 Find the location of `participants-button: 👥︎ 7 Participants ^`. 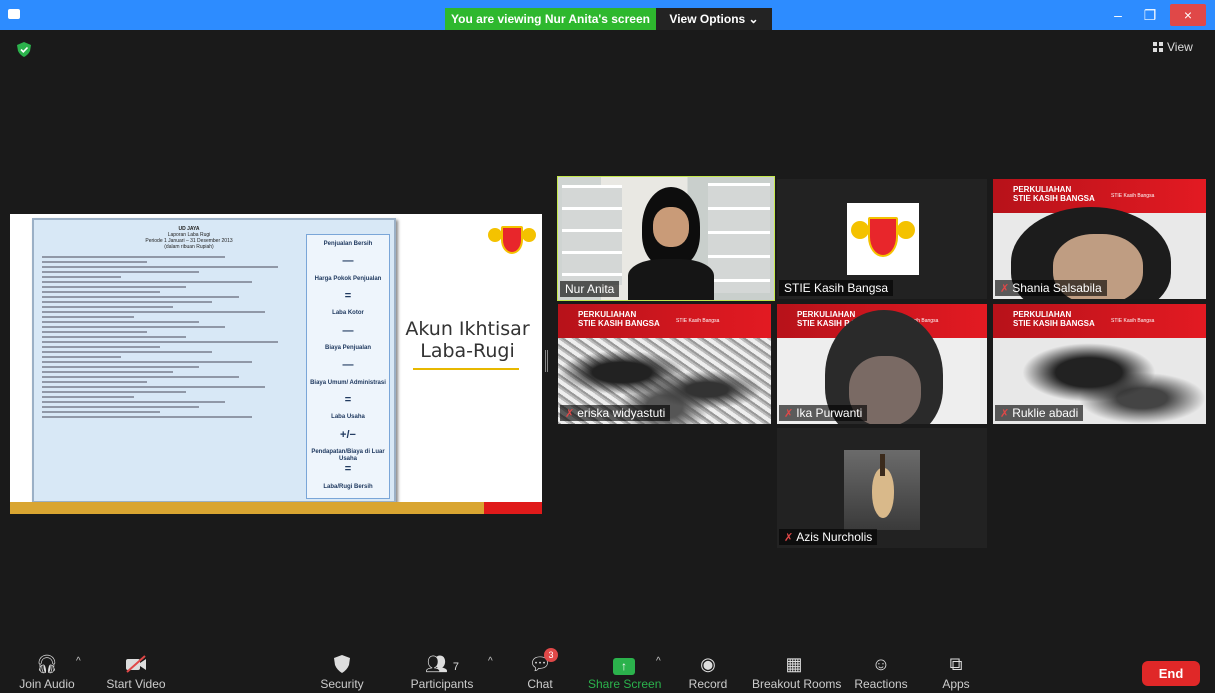

participants-button: 👥︎ 7 Participants ^ is located at coordinates (448, 666).